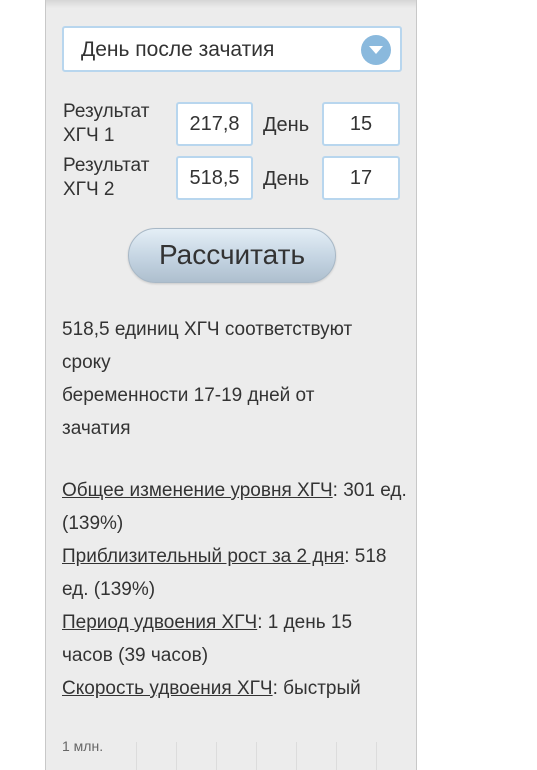 The width and height of the screenshot is (537, 770). I want to click on result-line-2: сроку, so click(86, 362).